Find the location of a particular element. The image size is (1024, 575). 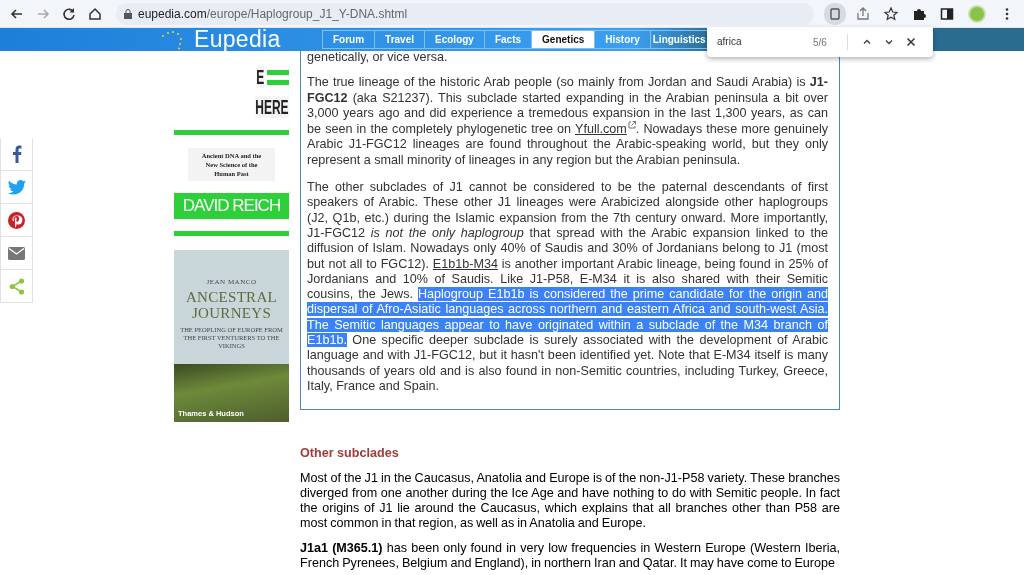

facebook-share-button is located at coordinates (16, 154).